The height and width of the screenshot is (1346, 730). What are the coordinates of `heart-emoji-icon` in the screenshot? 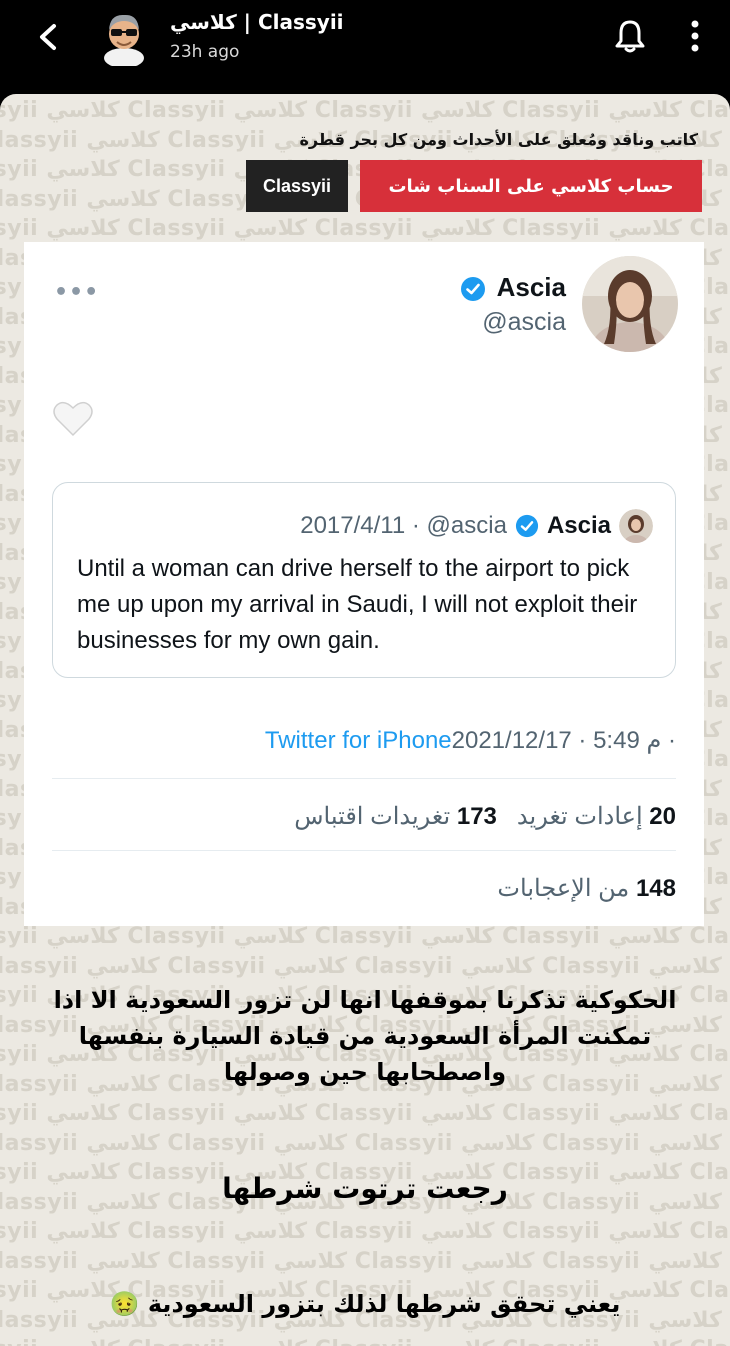 It's located at (73, 419).